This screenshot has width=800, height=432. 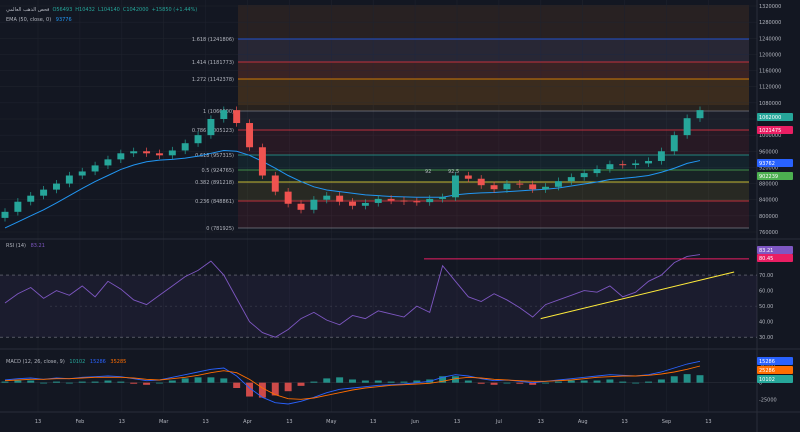 What do you see at coordinates (248, 422) in the screenshot?
I see `time-tick-label: Apr` at bounding box center [248, 422].